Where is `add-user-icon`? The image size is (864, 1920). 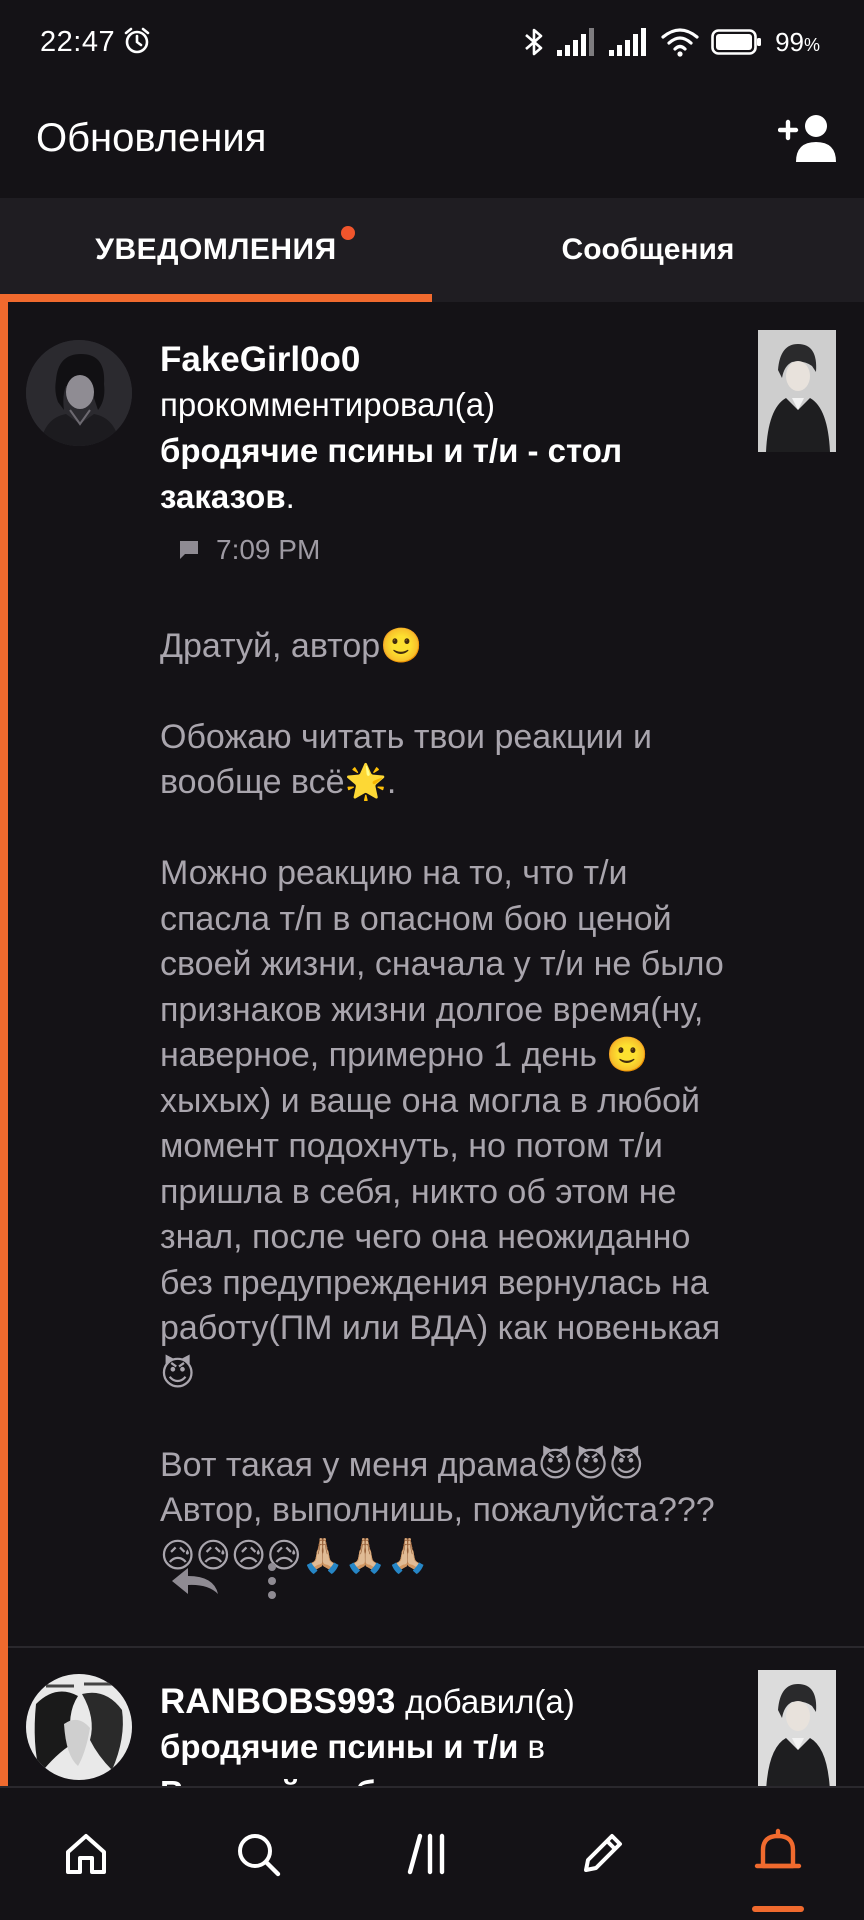
add-user-icon is located at coordinates (808, 138).